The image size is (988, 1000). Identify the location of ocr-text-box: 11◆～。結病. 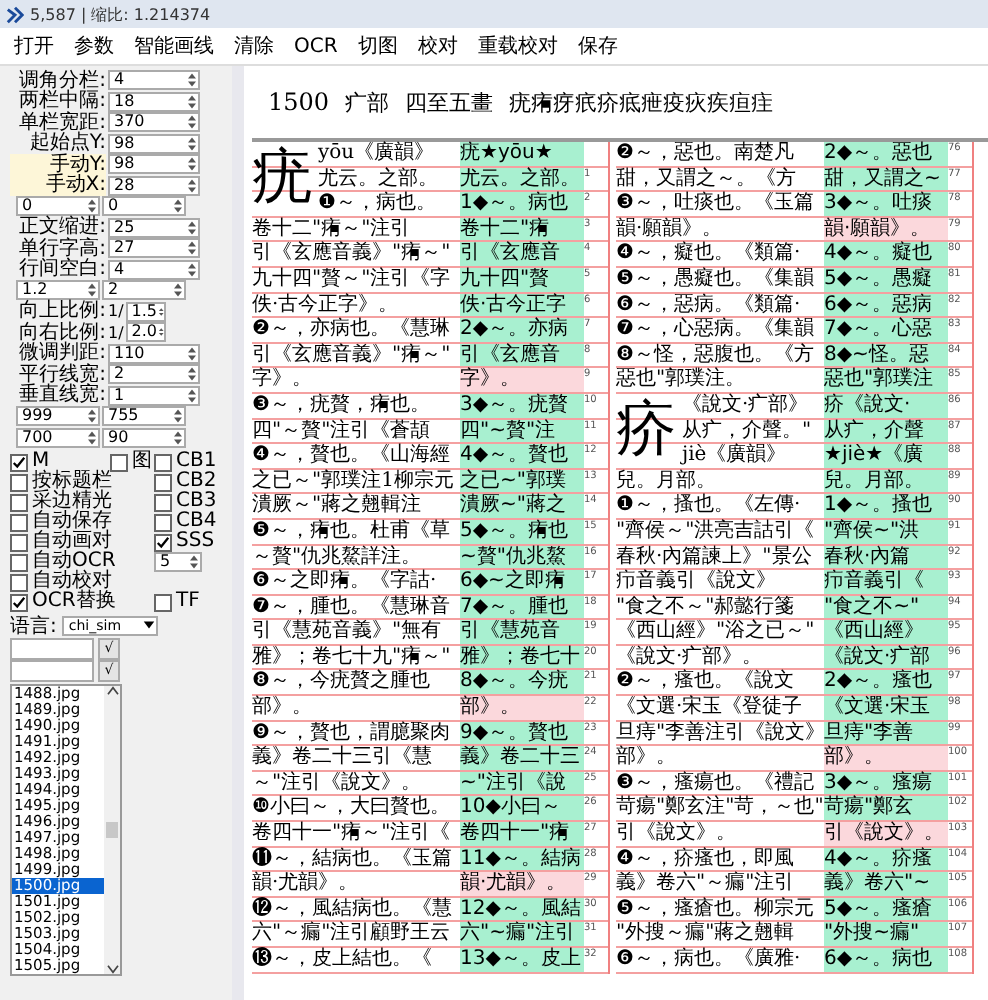
(522, 859).